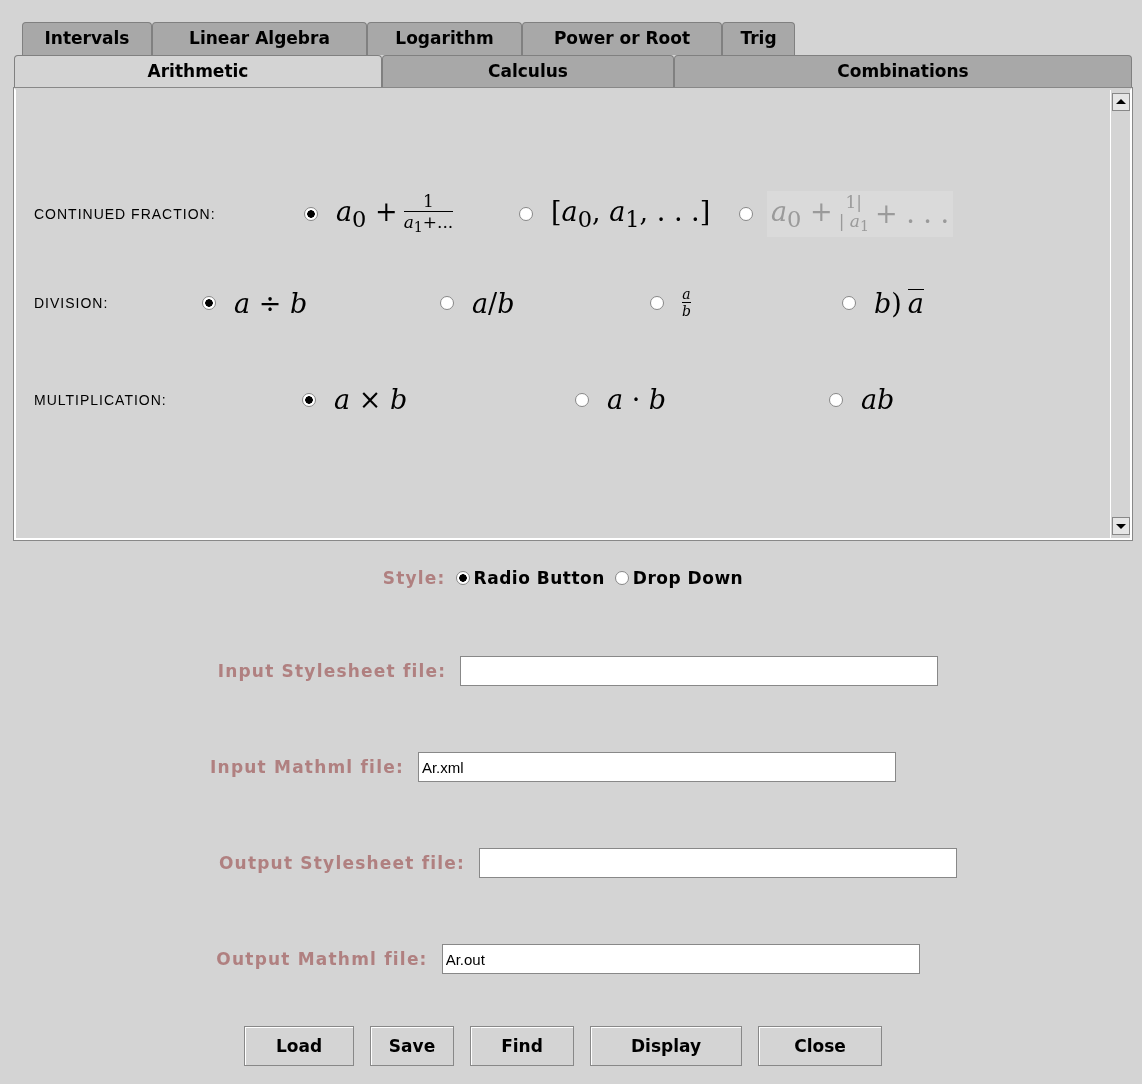 The width and height of the screenshot is (1142, 1084). I want to click on tab: Intervals, so click(87, 38).